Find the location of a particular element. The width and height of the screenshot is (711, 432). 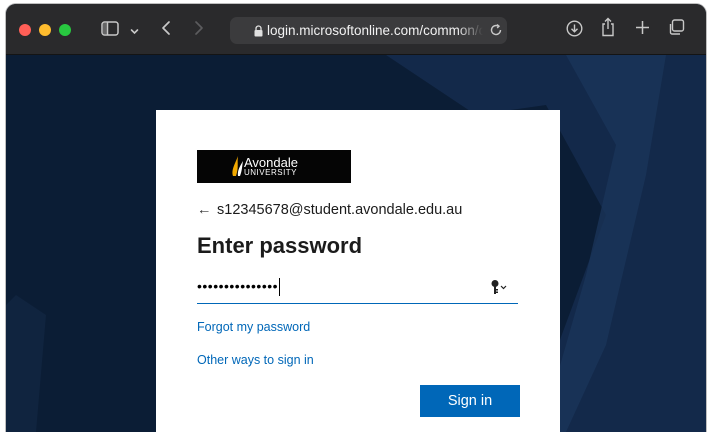

close-window-button is located at coordinates (25, 30).